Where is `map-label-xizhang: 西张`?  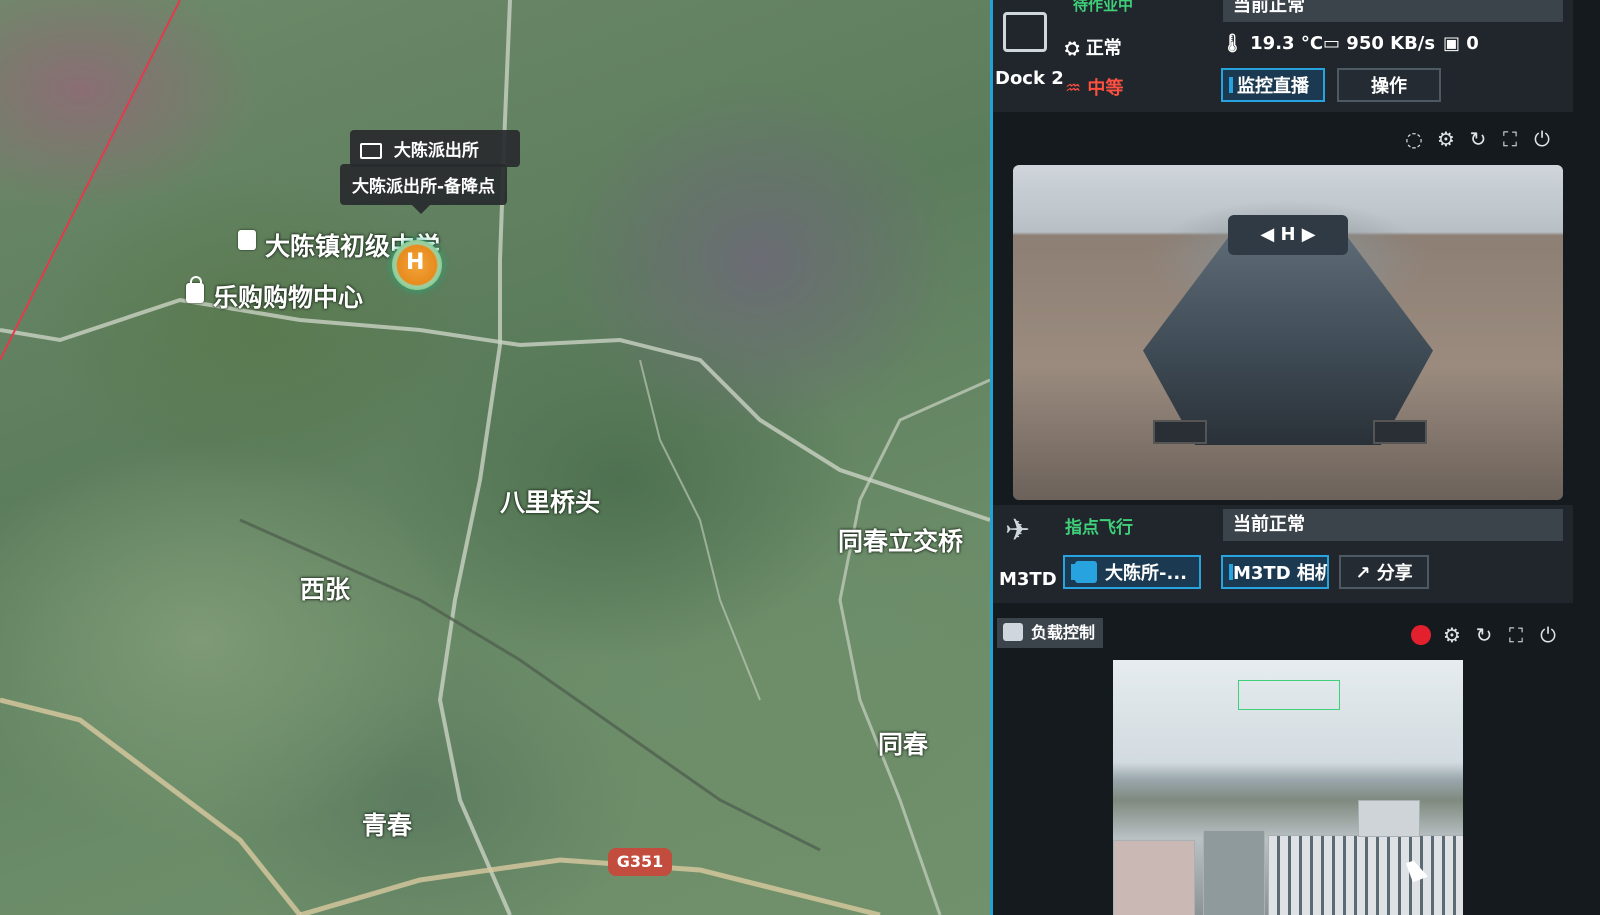 map-label-xizhang: 西张 is located at coordinates (325, 588).